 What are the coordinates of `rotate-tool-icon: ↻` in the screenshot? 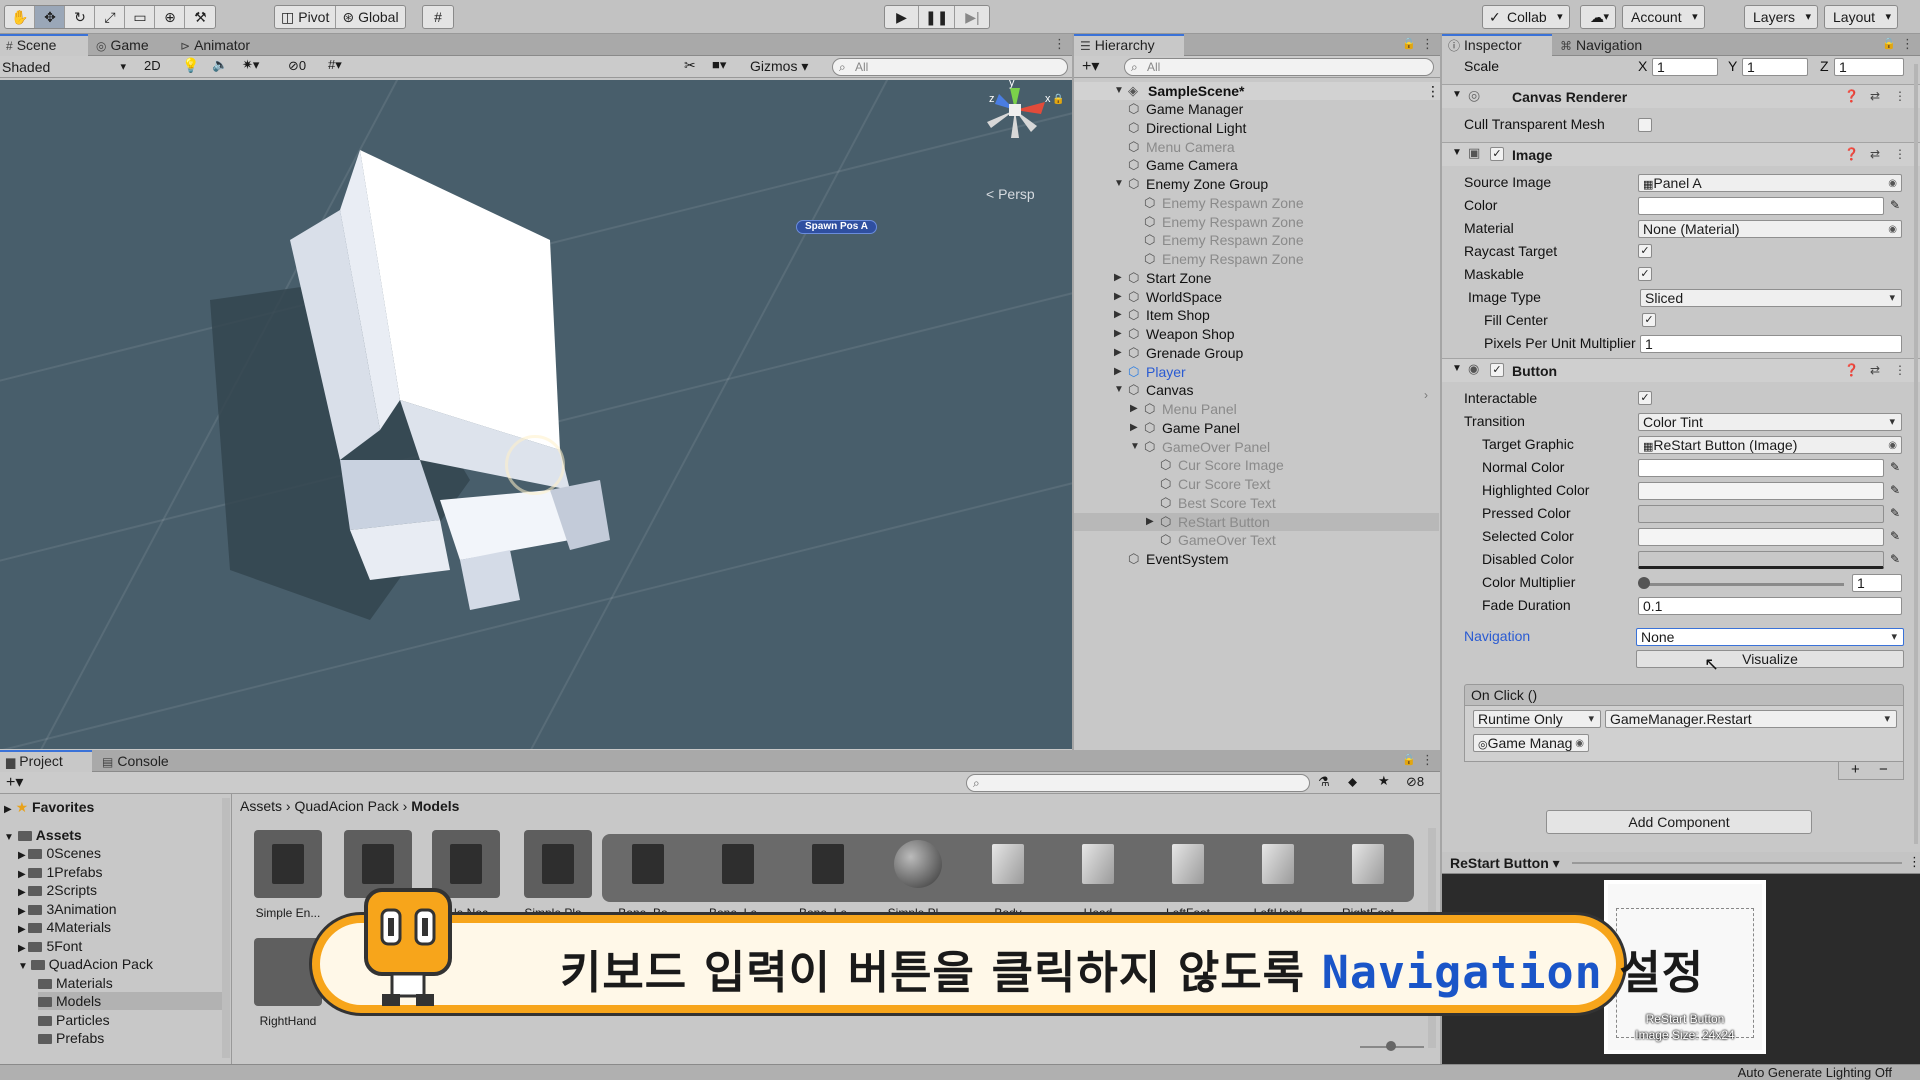 It's located at (80, 17).